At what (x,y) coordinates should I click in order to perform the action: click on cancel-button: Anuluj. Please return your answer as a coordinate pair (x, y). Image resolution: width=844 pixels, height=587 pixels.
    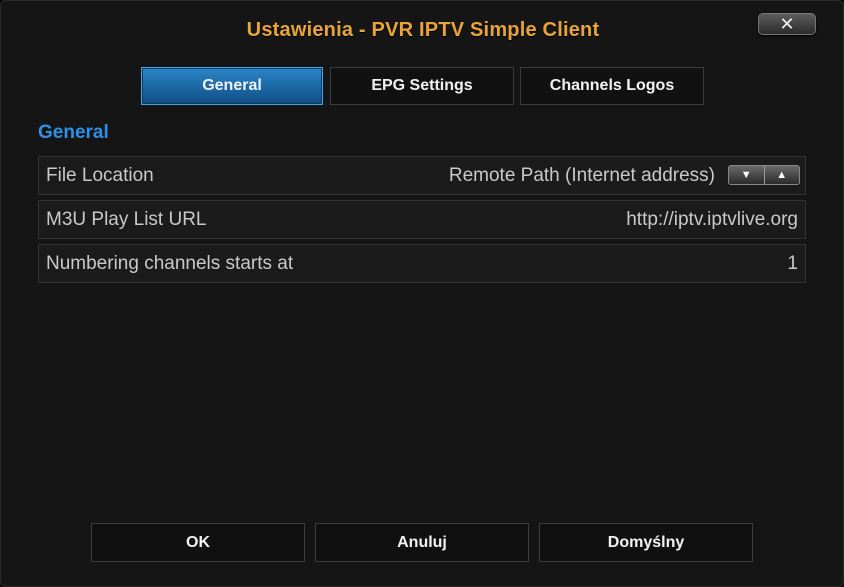
    Looking at the image, I should click on (422, 542).